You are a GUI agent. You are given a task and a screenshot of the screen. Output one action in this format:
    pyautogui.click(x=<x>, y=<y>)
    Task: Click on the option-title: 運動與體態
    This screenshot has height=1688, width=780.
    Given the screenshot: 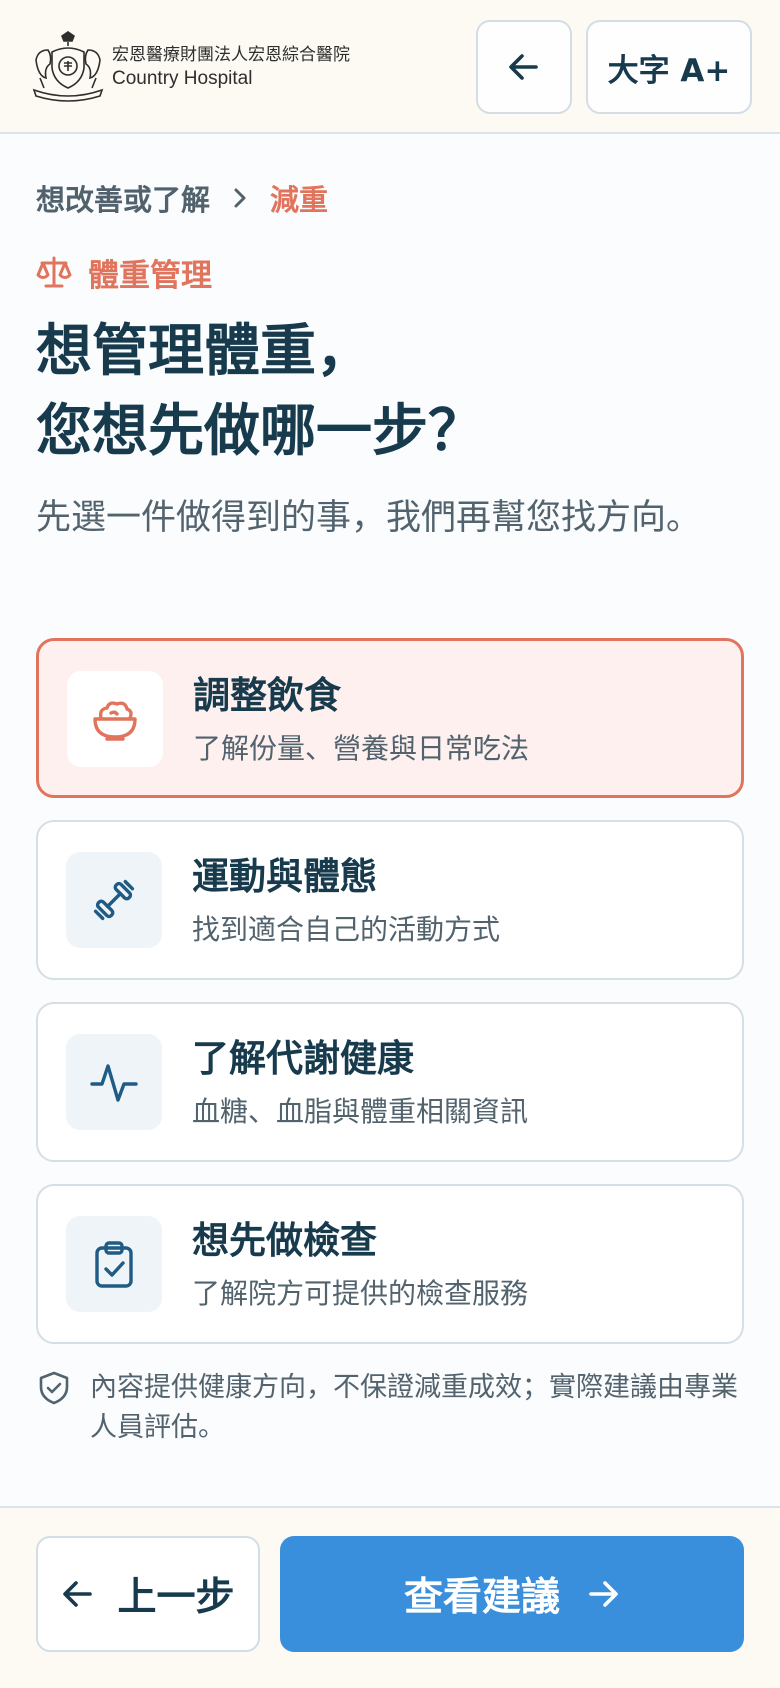 What is the action you would take?
    pyautogui.click(x=284, y=876)
    